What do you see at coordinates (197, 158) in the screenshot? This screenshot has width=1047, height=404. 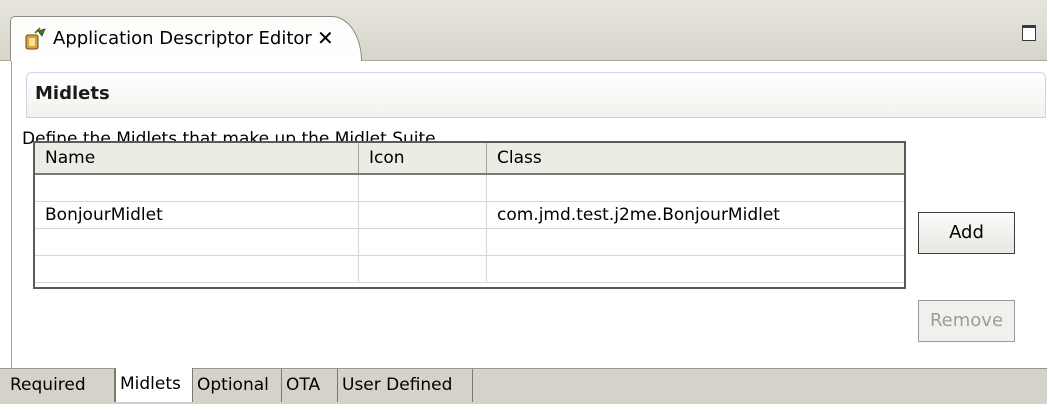 I see `column-header-name: Name` at bounding box center [197, 158].